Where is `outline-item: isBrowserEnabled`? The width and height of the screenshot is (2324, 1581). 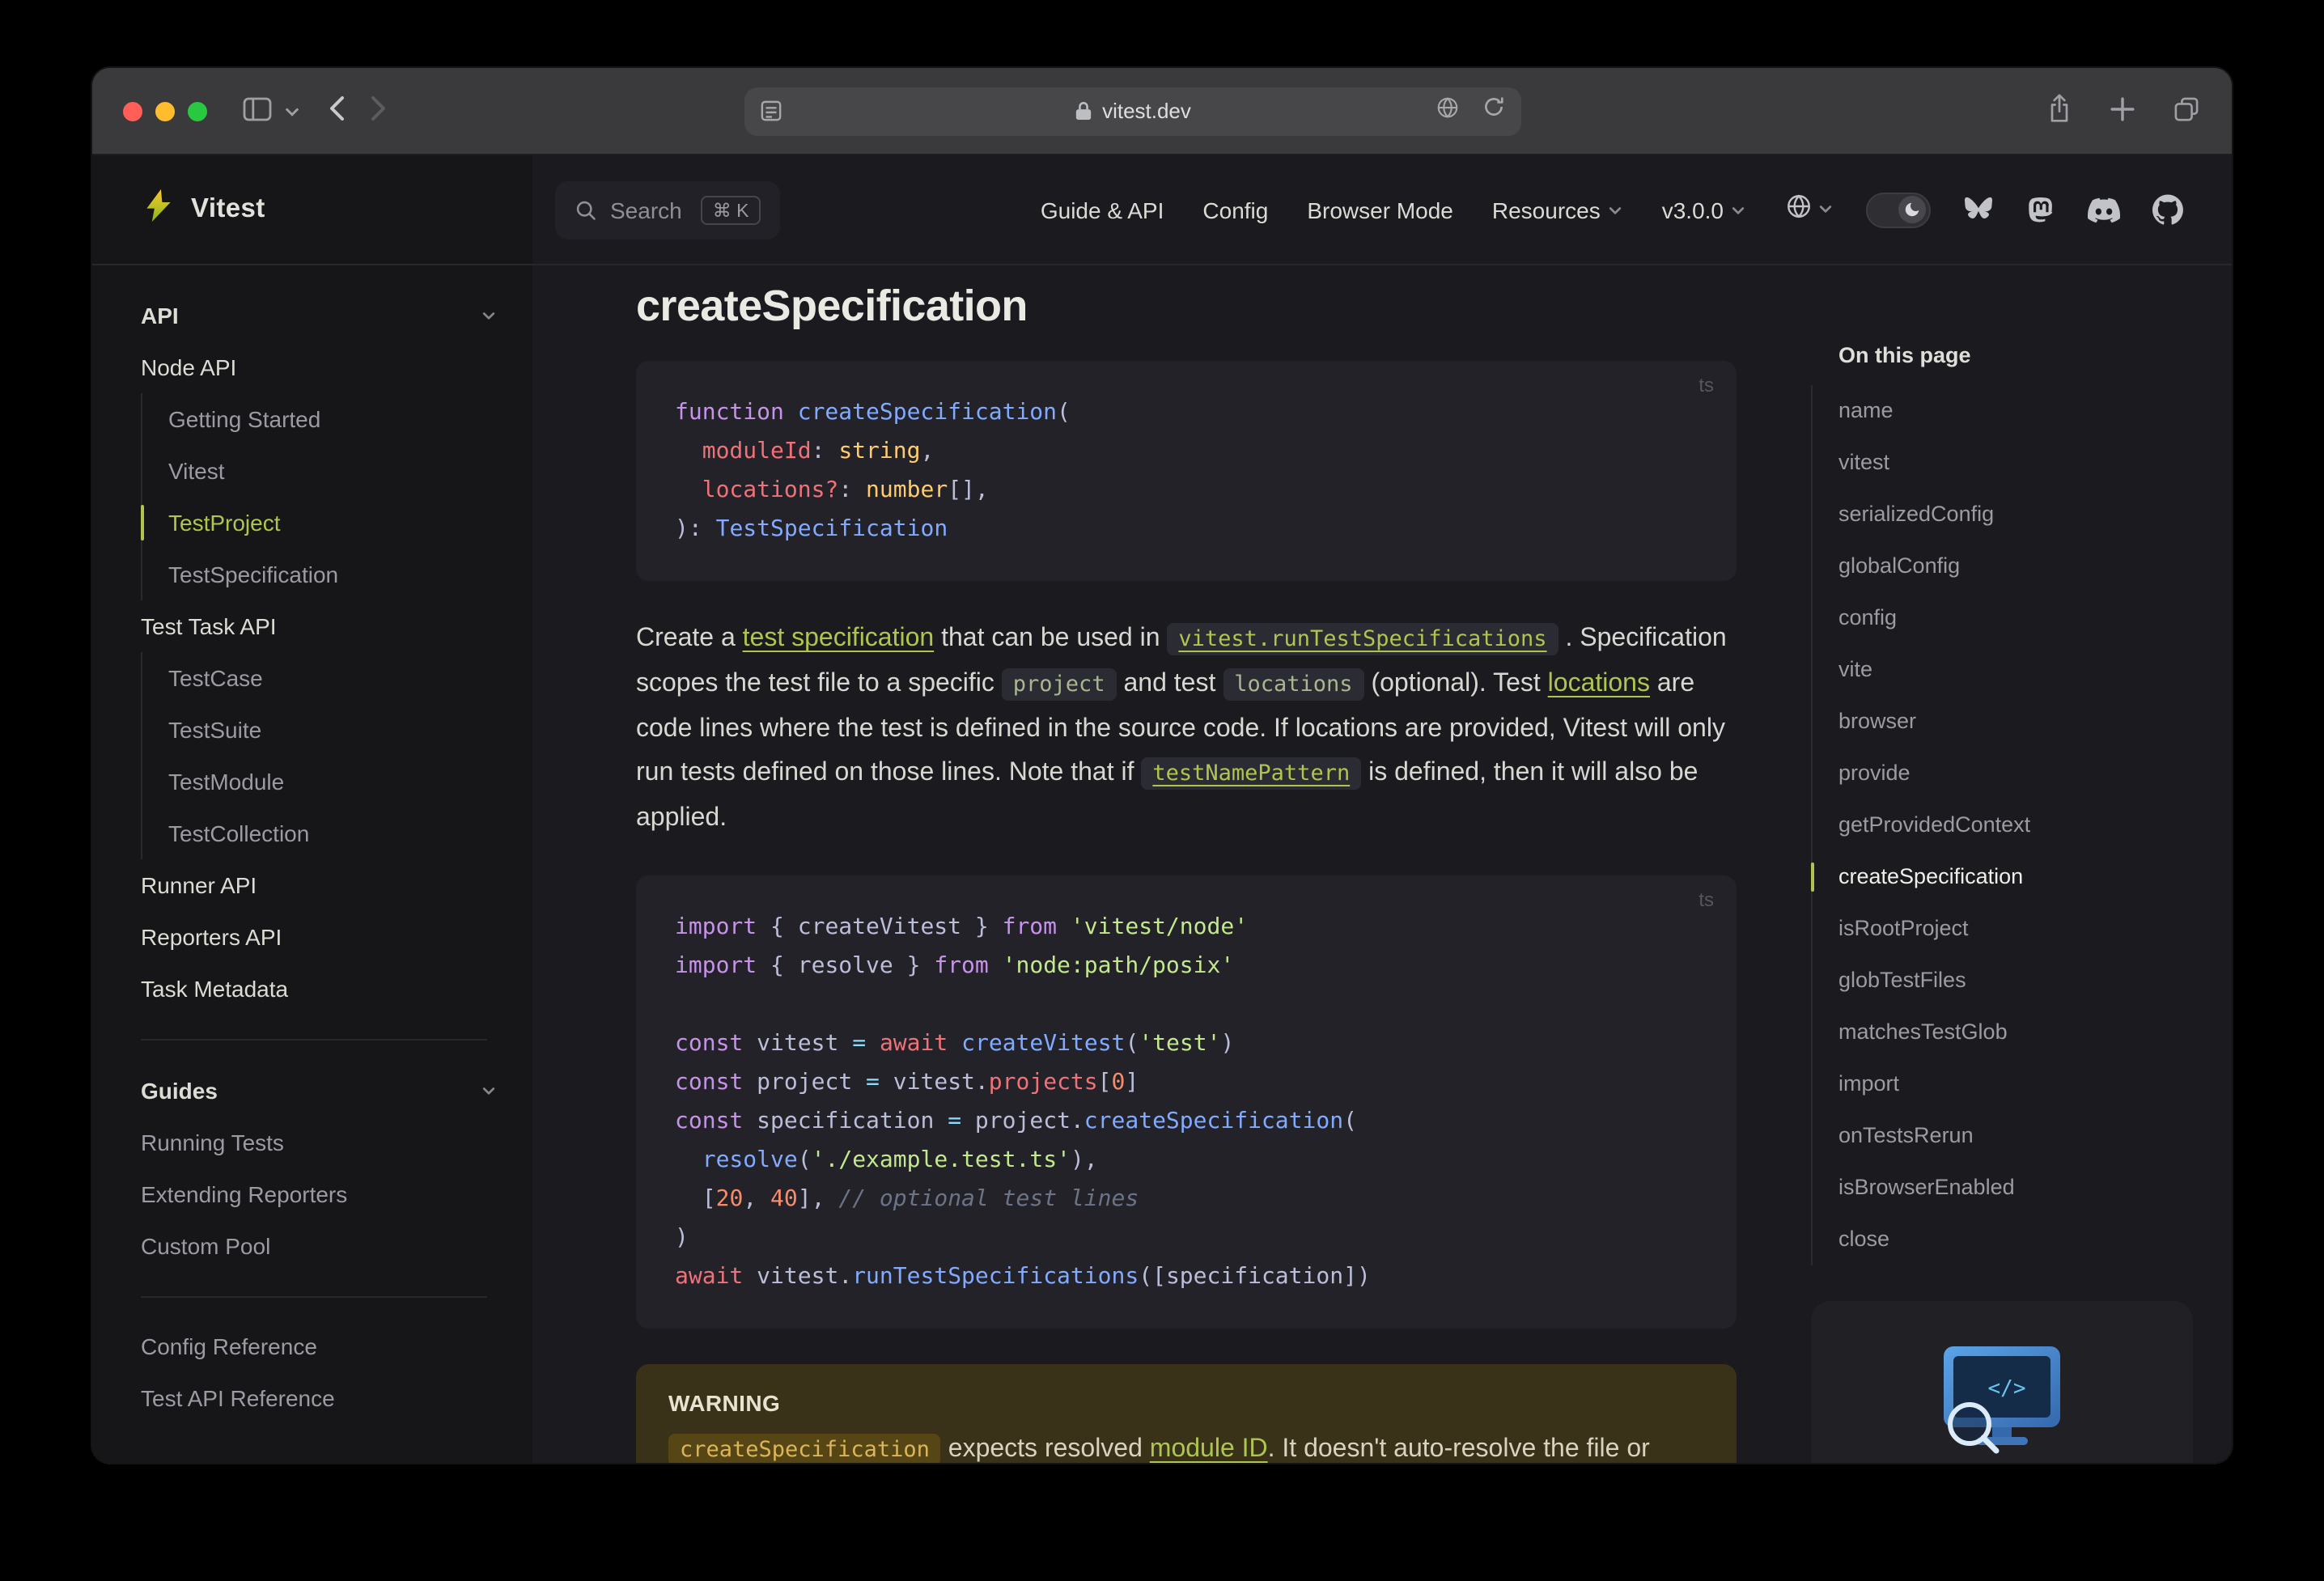
outline-item: isBrowserEnabled is located at coordinates (2003, 1188).